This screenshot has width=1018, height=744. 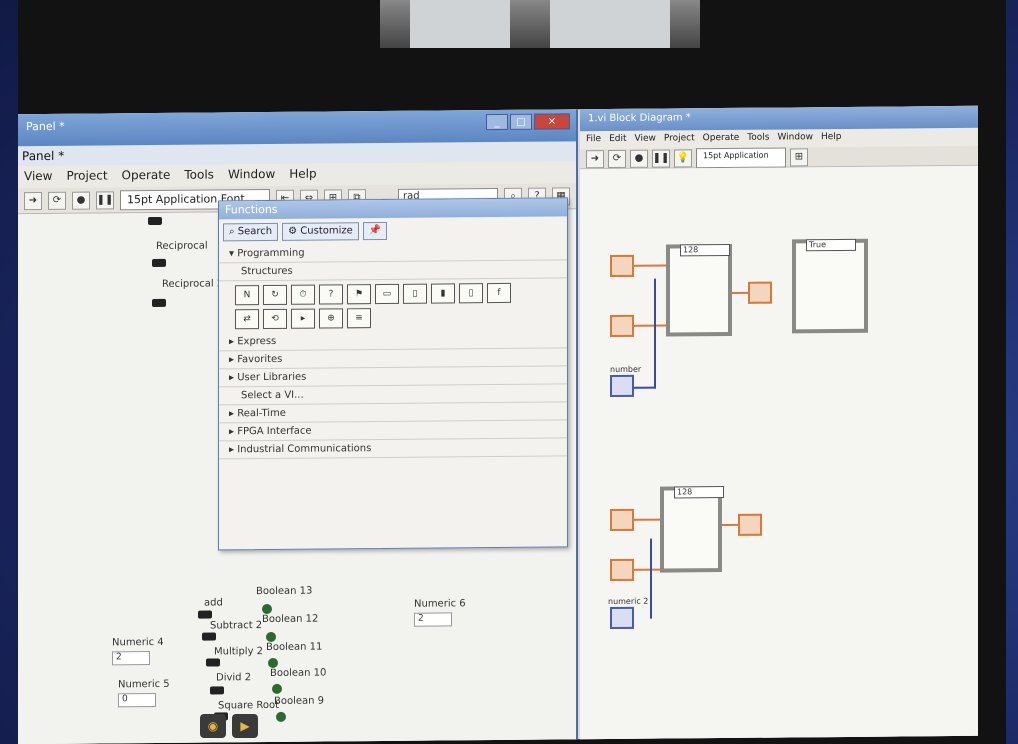 I want to click on run-continuous-icon: ⟳, so click(x=57, y=200).